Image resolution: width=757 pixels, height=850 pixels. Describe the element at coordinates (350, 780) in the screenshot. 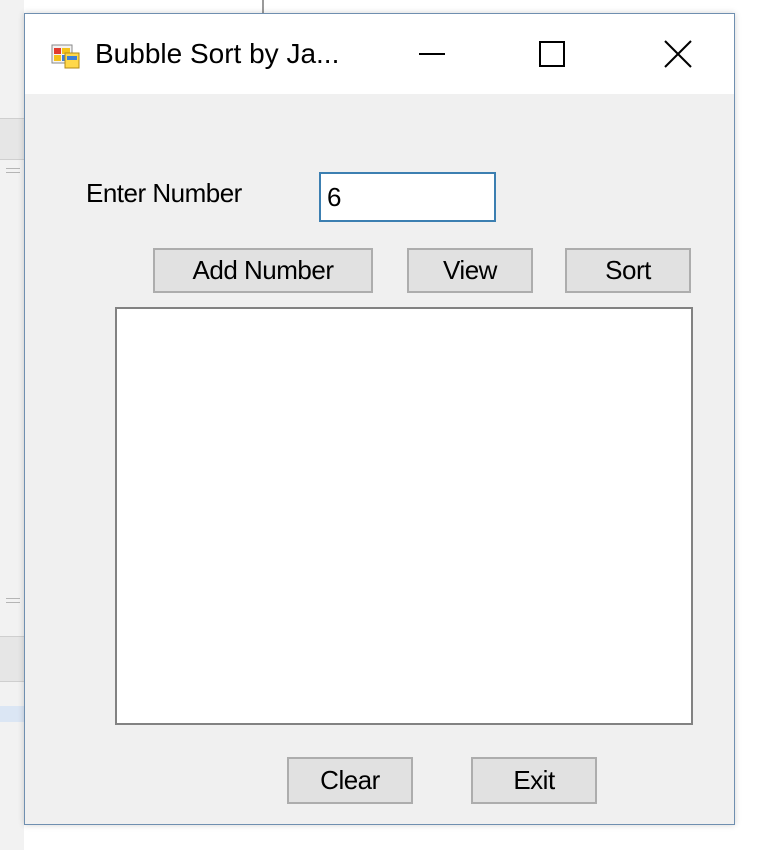

I see `clear-button: Clear` at that location.